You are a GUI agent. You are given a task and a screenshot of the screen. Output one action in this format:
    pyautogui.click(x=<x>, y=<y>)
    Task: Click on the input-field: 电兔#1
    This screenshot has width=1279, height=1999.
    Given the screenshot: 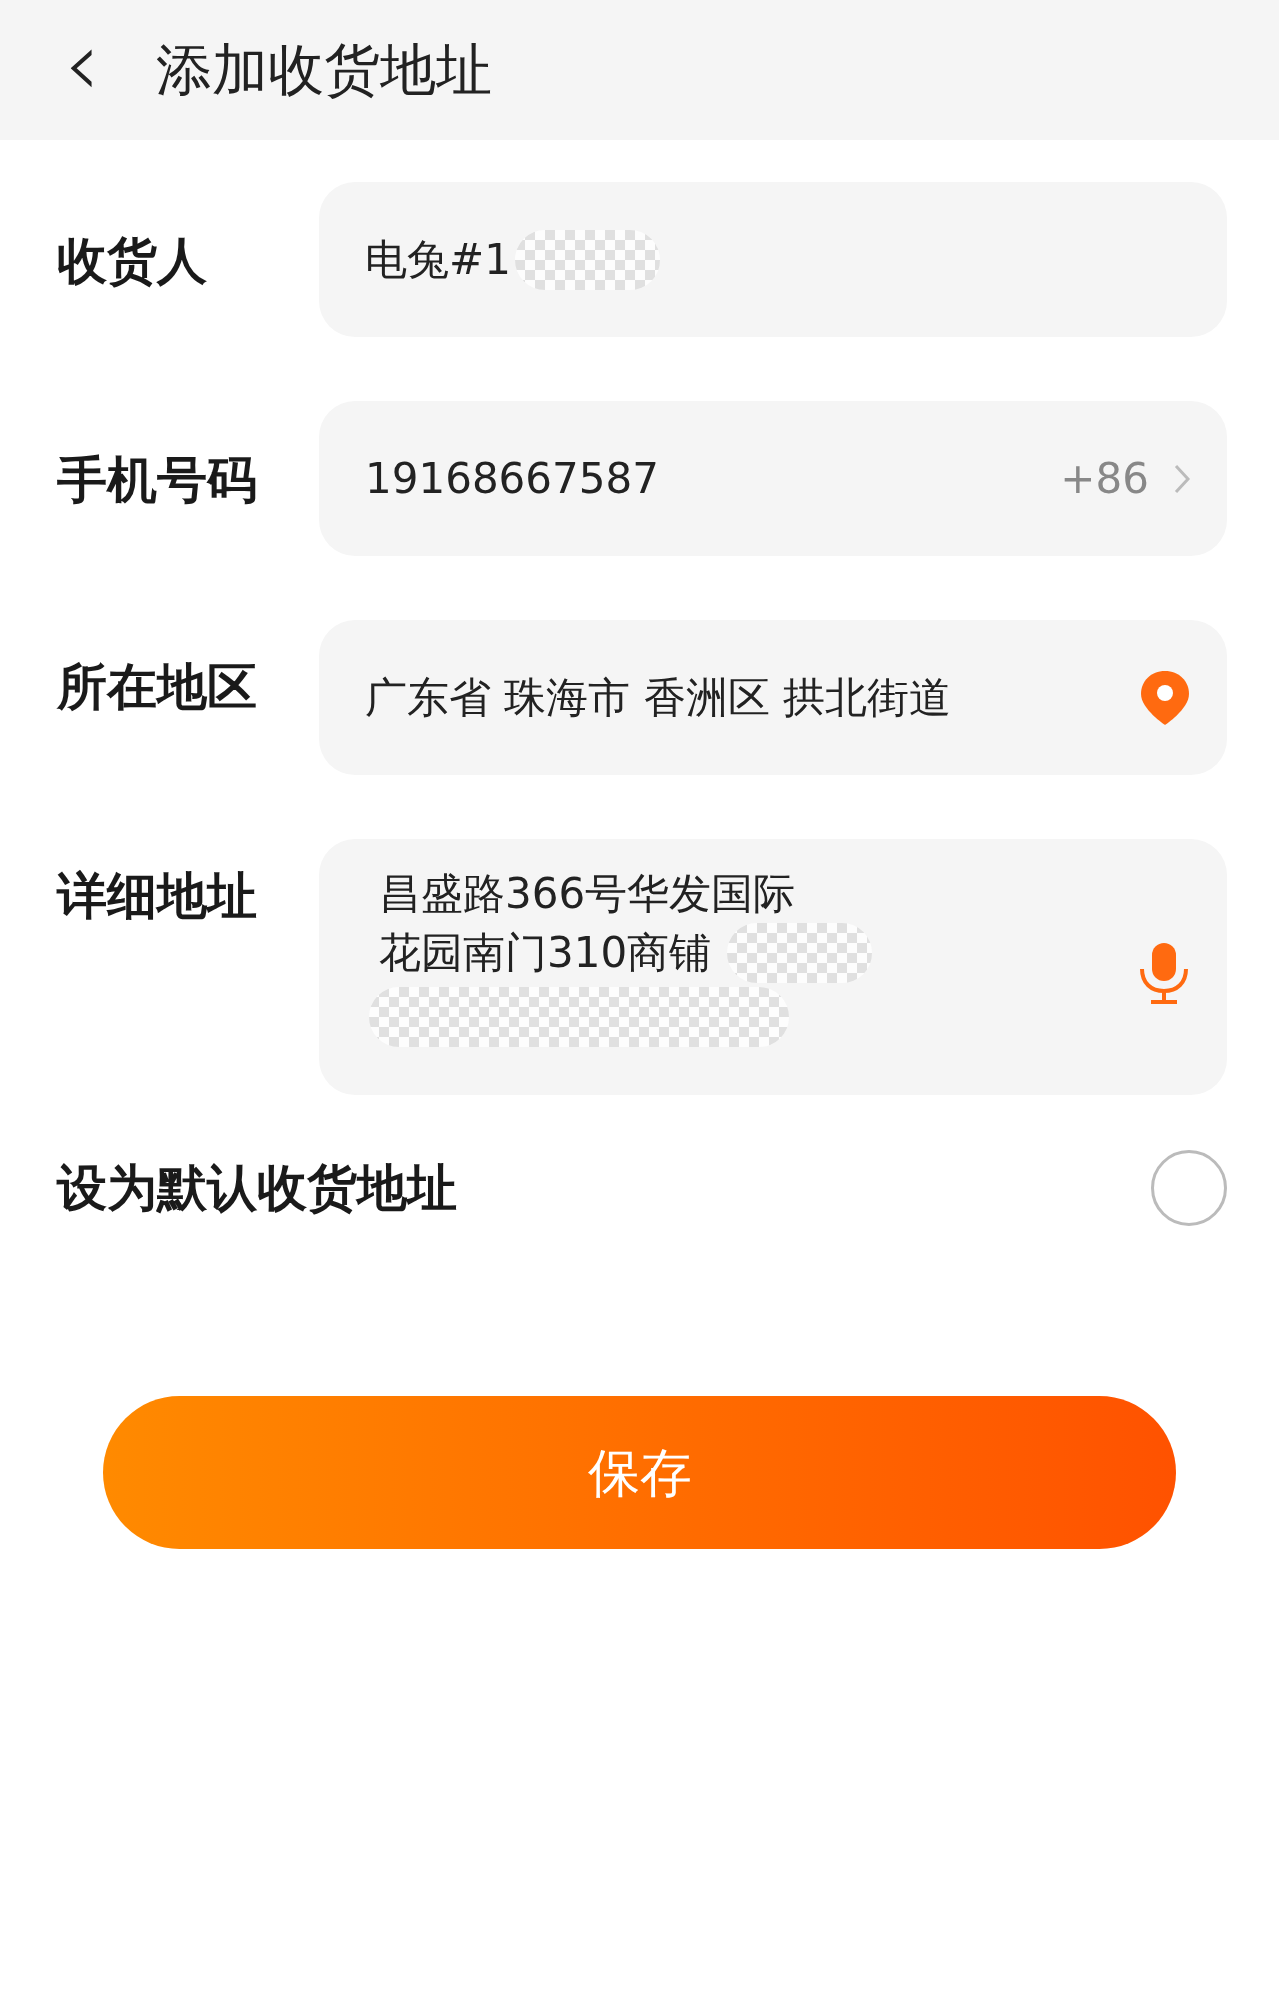 What is the action you would take?
    pyautogui.click(x=773, y=259)
    